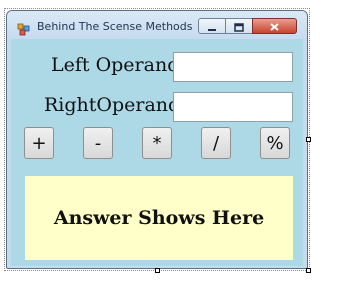 This screenshot has width=346, height=301. I want to click on close-button, so click(274, 26).